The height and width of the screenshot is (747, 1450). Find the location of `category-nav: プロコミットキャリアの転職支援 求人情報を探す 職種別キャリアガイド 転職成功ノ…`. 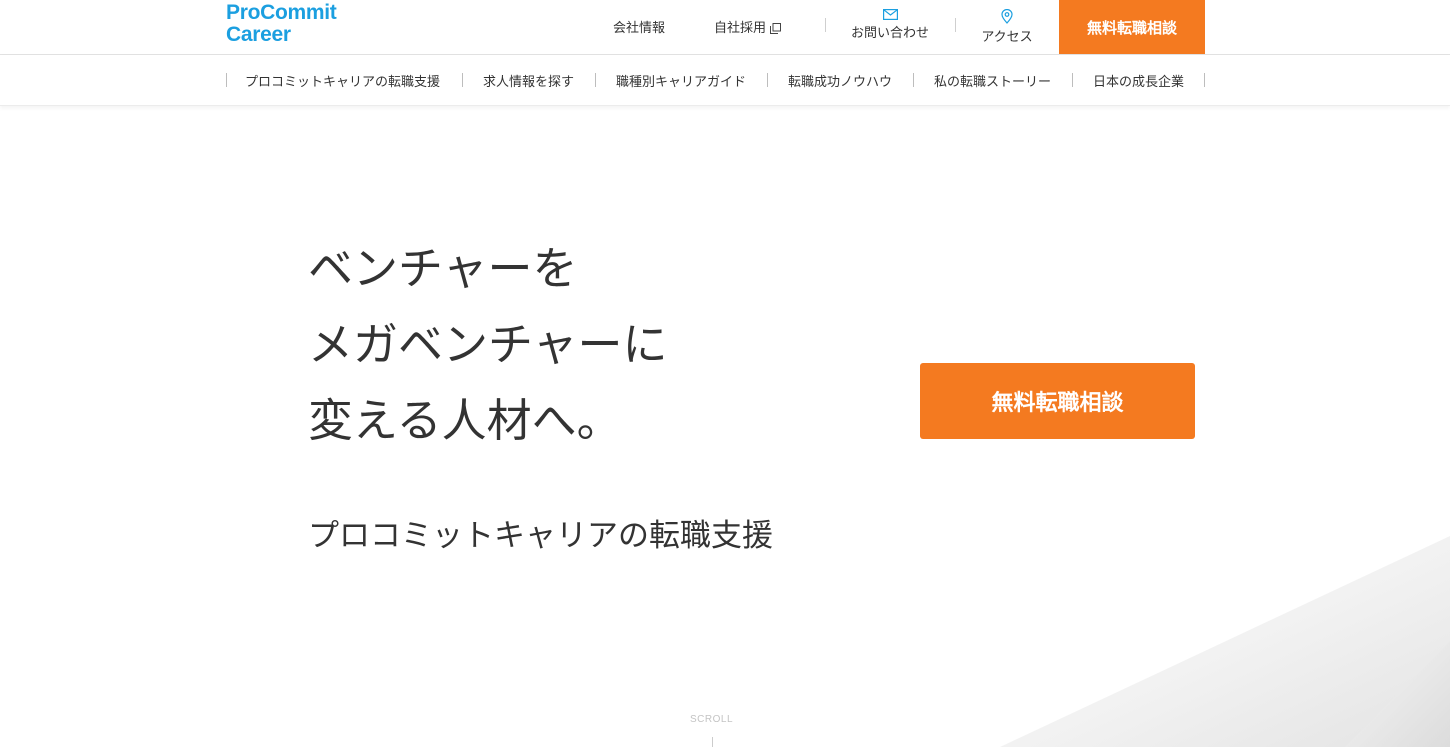

category-nav: プロコミットキャリアの転職支援 求人情報を探す 職種別キャリアガイド 転職成功ノ… is located at coordinates (725, 80).